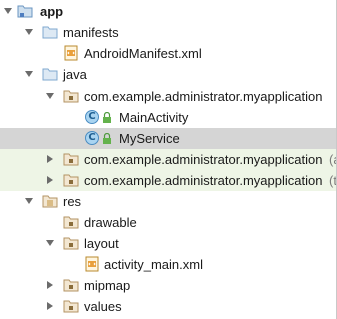 Image resolution: width=337 pixels, height=319 pixels. What do you see at coordinates (110, 222) in the screenshot?
I see `tree-node-label: drawable` at bounding box center [110, 222].